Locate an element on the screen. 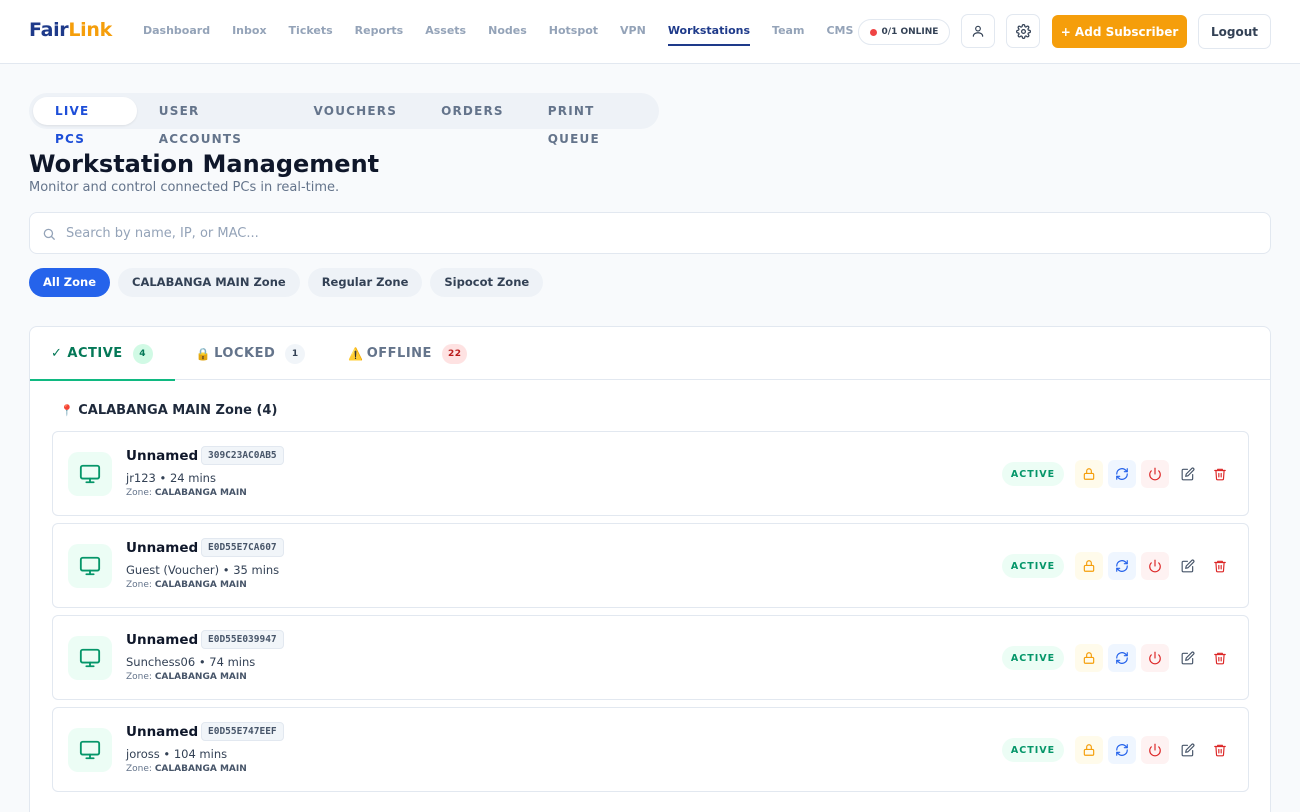 This screenshot has height=812, width=1300. nav-inbox: Inbox is located at coordinates (249, 31).